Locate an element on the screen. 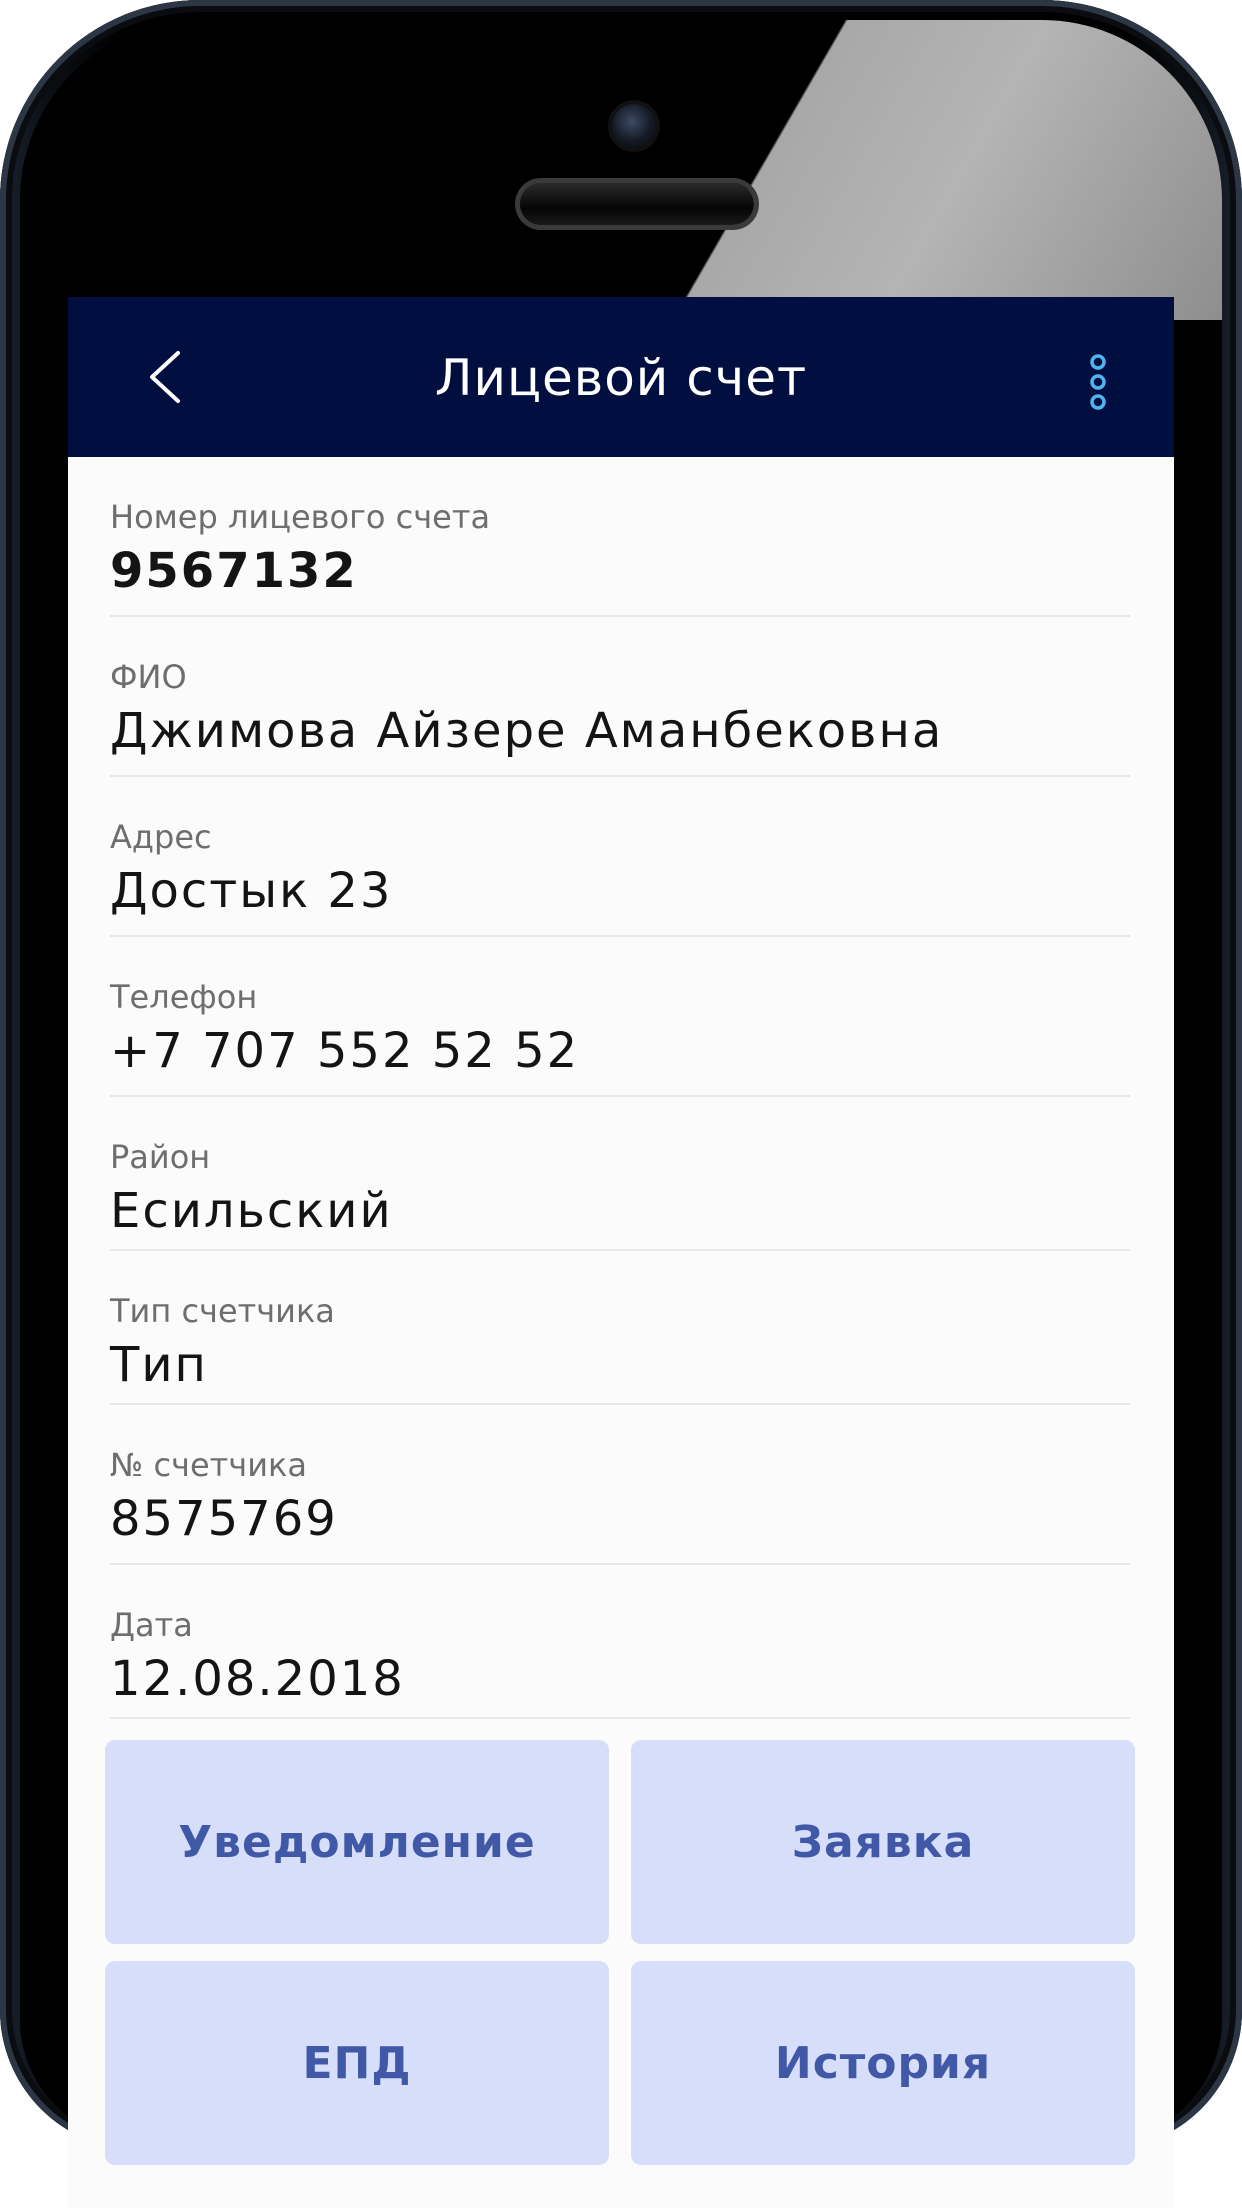 This screenshot has width=1242, height=2208. page-title: Лицевой счет is located at coordinates (621, 378).